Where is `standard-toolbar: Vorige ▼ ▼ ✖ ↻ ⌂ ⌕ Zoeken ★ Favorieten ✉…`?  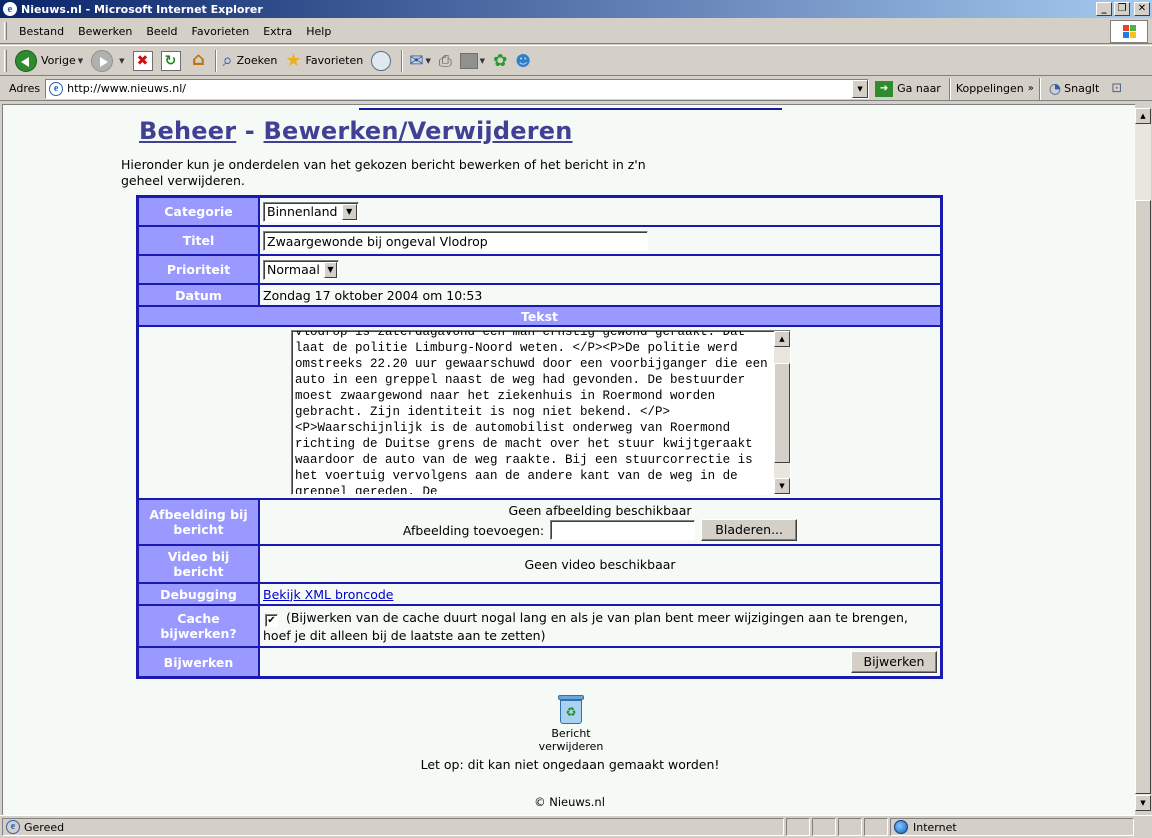 standard-toolbar: Vorige ▼ ▼ ✖ ↻ ⌂ ⌕ Zoeken ★ Favorieten ✉… is located at coordinates (576, 60).